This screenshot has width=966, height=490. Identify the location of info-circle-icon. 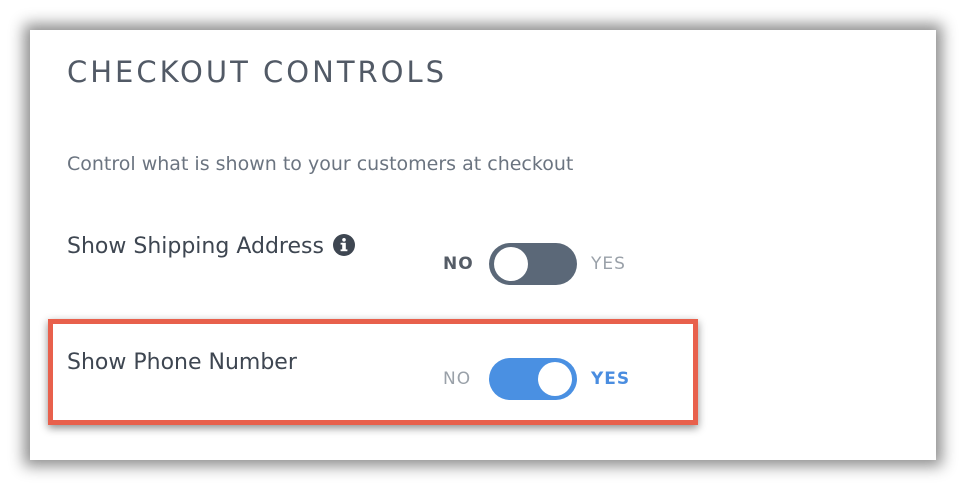
(343, 244).